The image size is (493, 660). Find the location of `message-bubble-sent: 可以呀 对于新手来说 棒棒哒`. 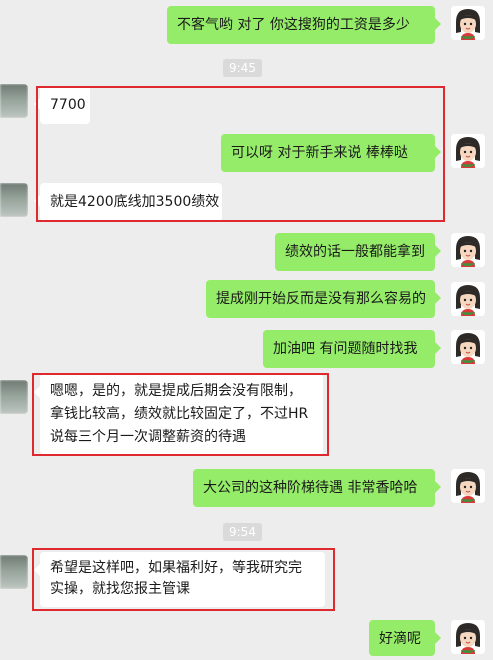

message-bubble-sent: 可以呀 对于新手来说 棒棒哒 is located at coordinates (331, 153).